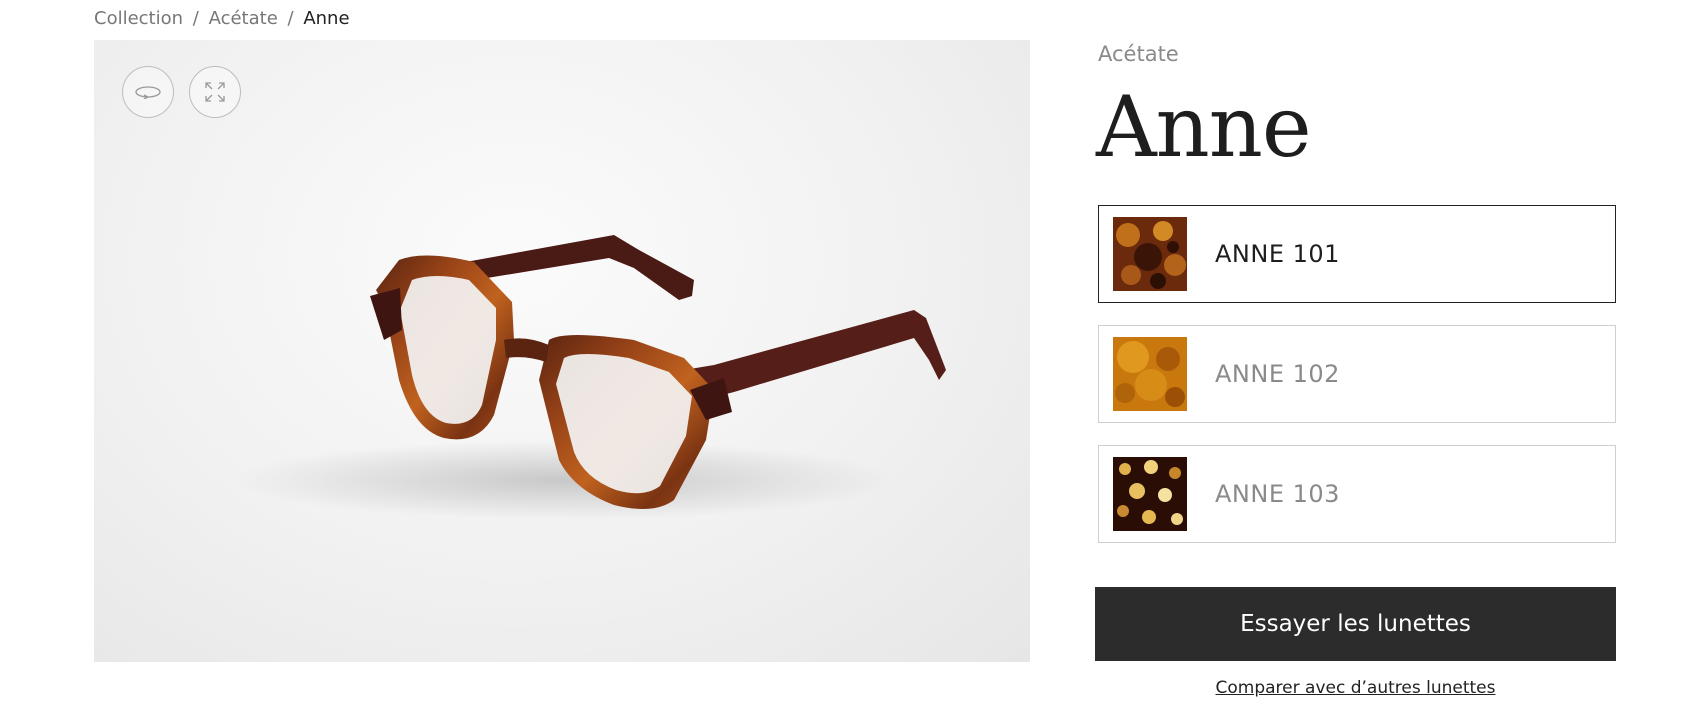  What do you see at coordinates (1277, 494) in the screenshot?
I see `variant-label: ANNE 103` at bounding box center [1277, 494].